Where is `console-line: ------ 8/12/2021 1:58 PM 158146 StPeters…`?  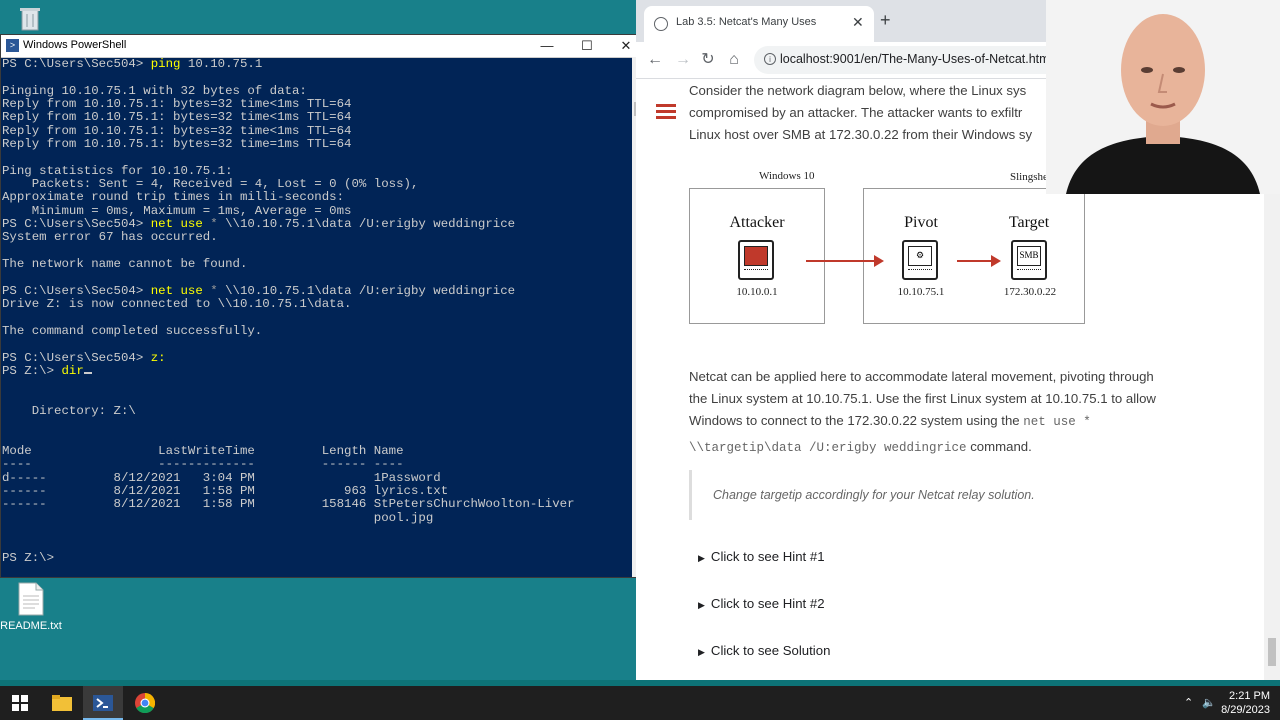 console-line: ------ 8/12/2021 1:58 PM 158146 StPeters… is located at coordinates (288, 504).